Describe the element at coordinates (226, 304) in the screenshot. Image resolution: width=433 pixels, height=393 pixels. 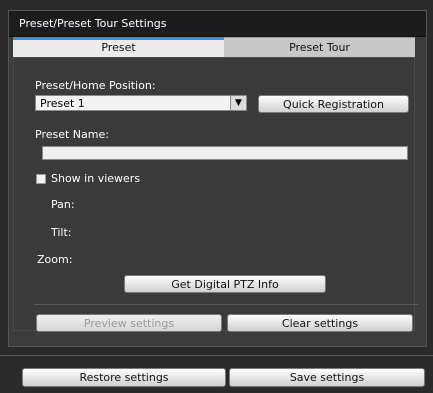
I see `section-divider` at that location.